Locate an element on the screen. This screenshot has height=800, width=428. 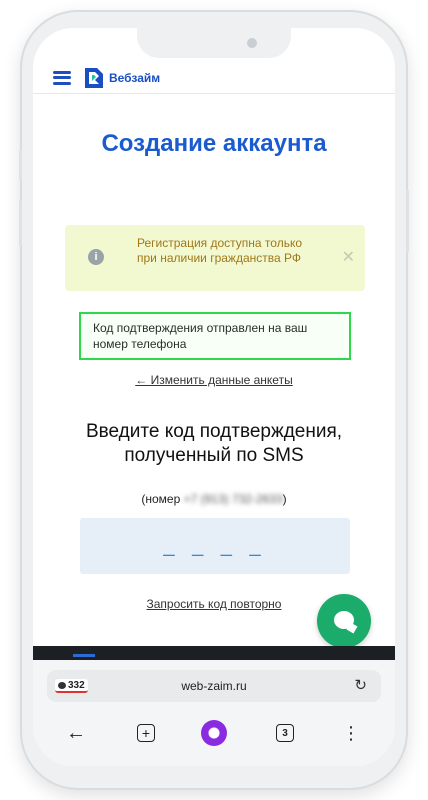
site-header: Вебзайм is located at coordinates (214, 78).